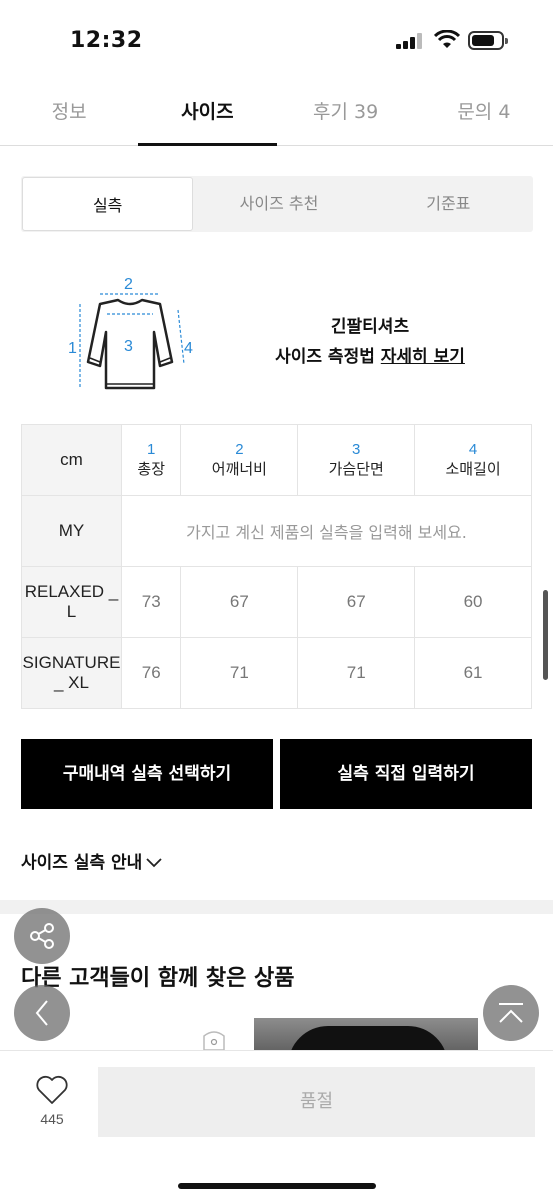 Image resolution: width=553 pixels, height=1200 pixels. Describe the element at coordinates (346, 114) in the screenshot. I see `tab-reviews: 후기 39` at that location.